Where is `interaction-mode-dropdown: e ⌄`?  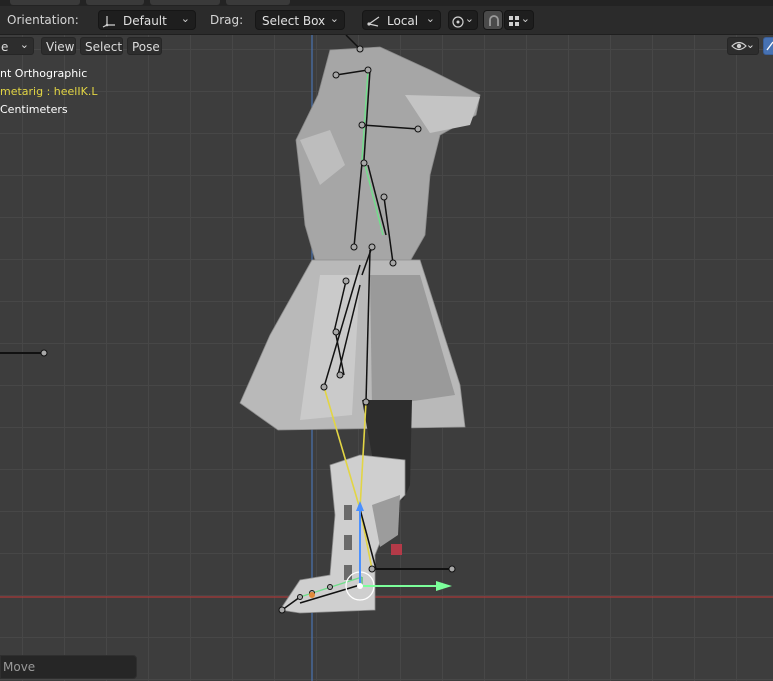 interaction-mode-dropdown: e ⌄ is located at coordinates (17, 46).